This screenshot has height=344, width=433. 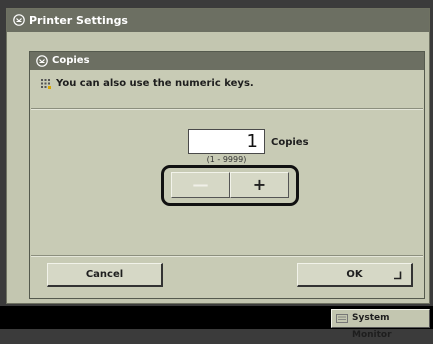 I want to click on ok-button-label: OK, so click(x=354, y=274).